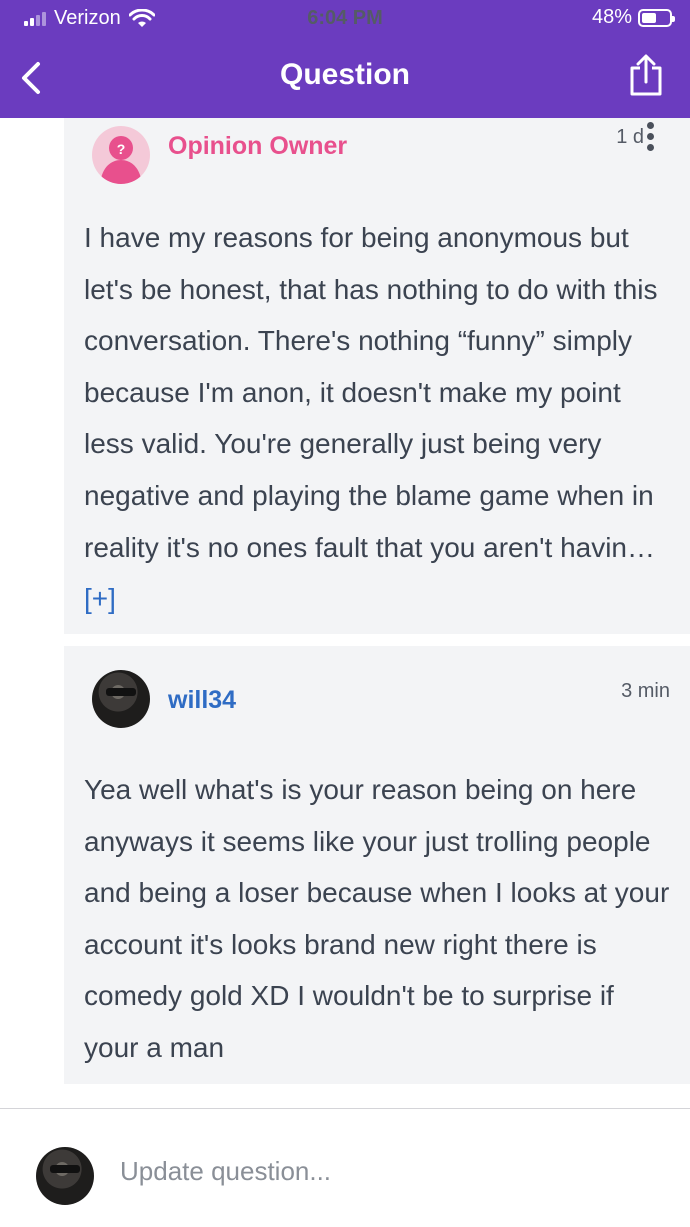 Image resolution: width=690 pixels, height=1227 pixels. What do you see at coordinates (390, 1171) in the screenshot?
I see `update-question-input` at bounding box center [390, 1171].